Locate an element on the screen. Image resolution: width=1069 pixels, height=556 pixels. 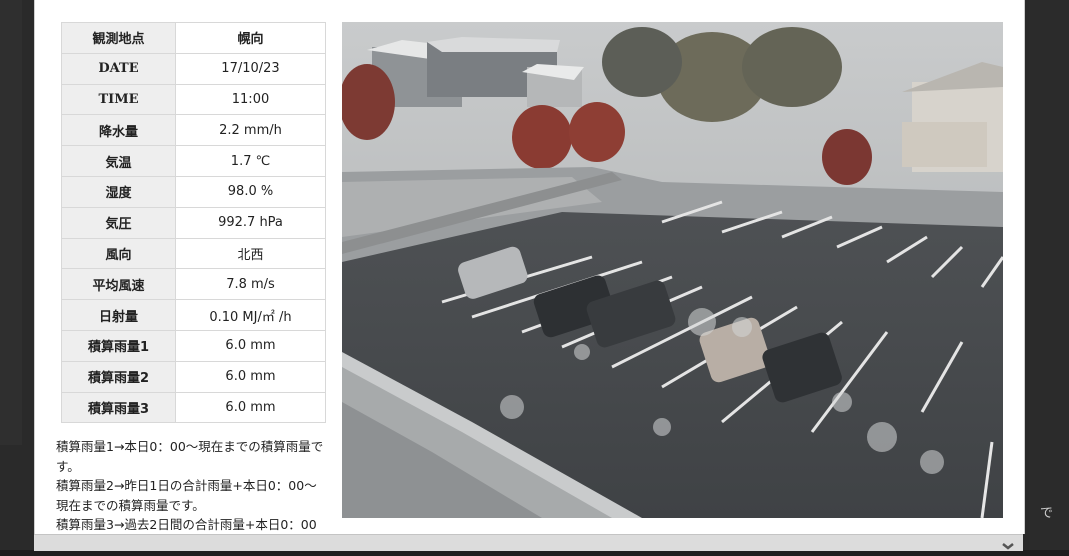
row-label: TIME is located at coordinates (118, 99).